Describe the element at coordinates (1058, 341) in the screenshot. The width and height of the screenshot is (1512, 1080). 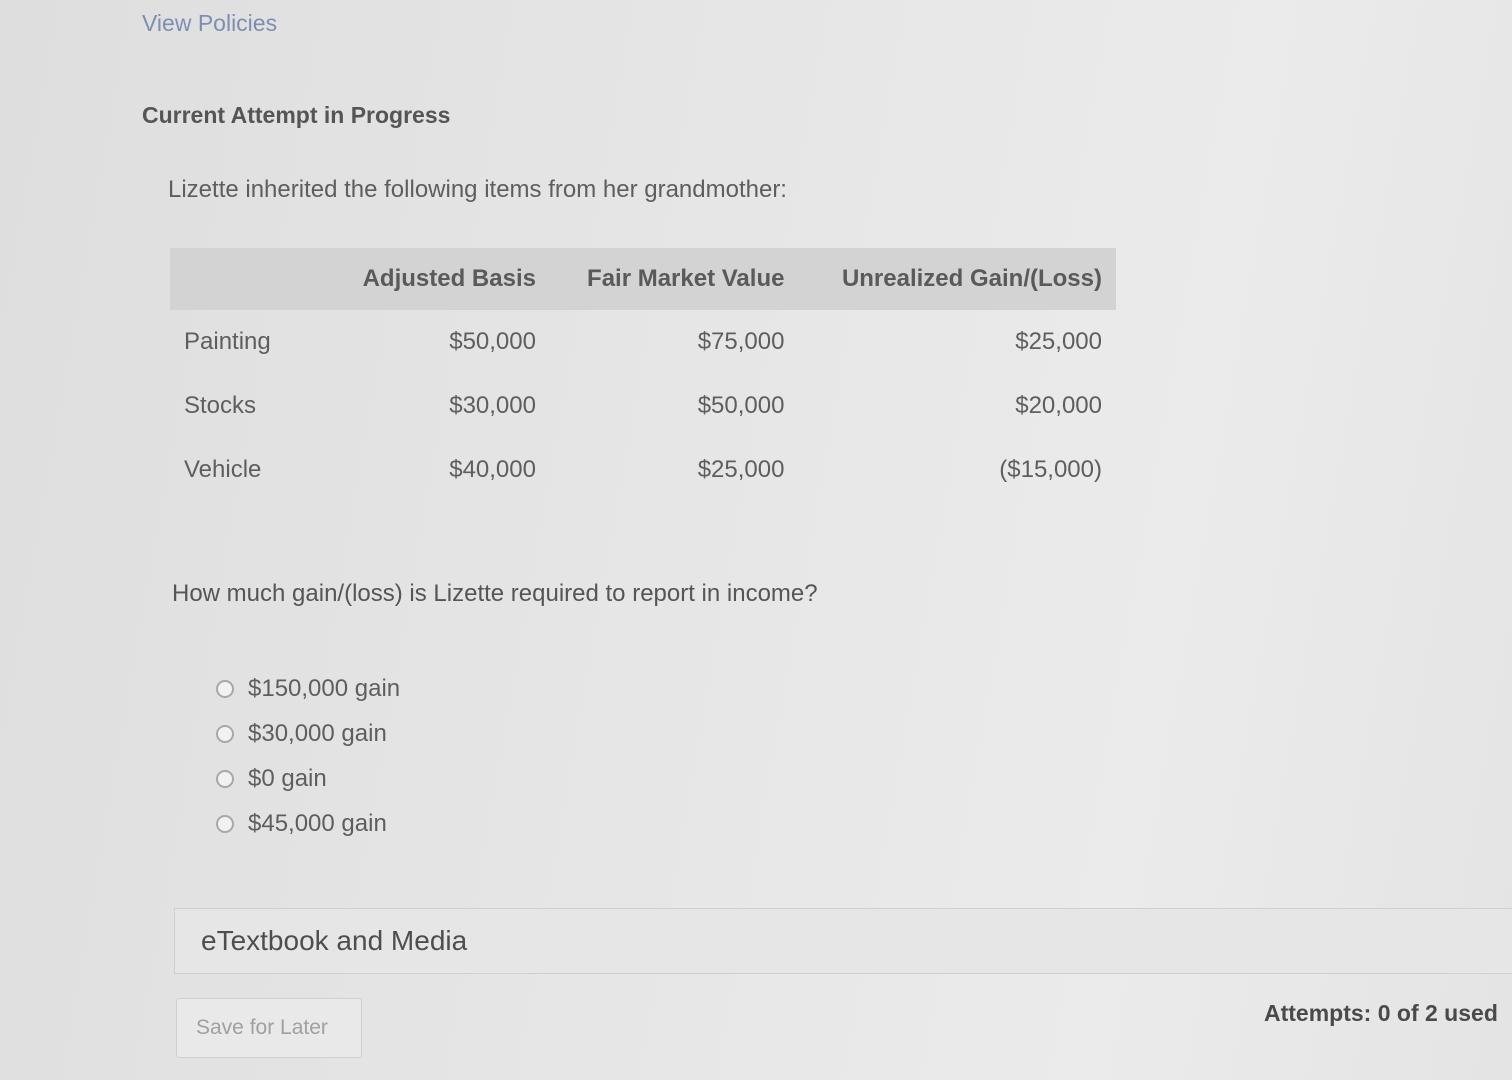
I see `unrealized-gain-cell: $25,000` at that location.